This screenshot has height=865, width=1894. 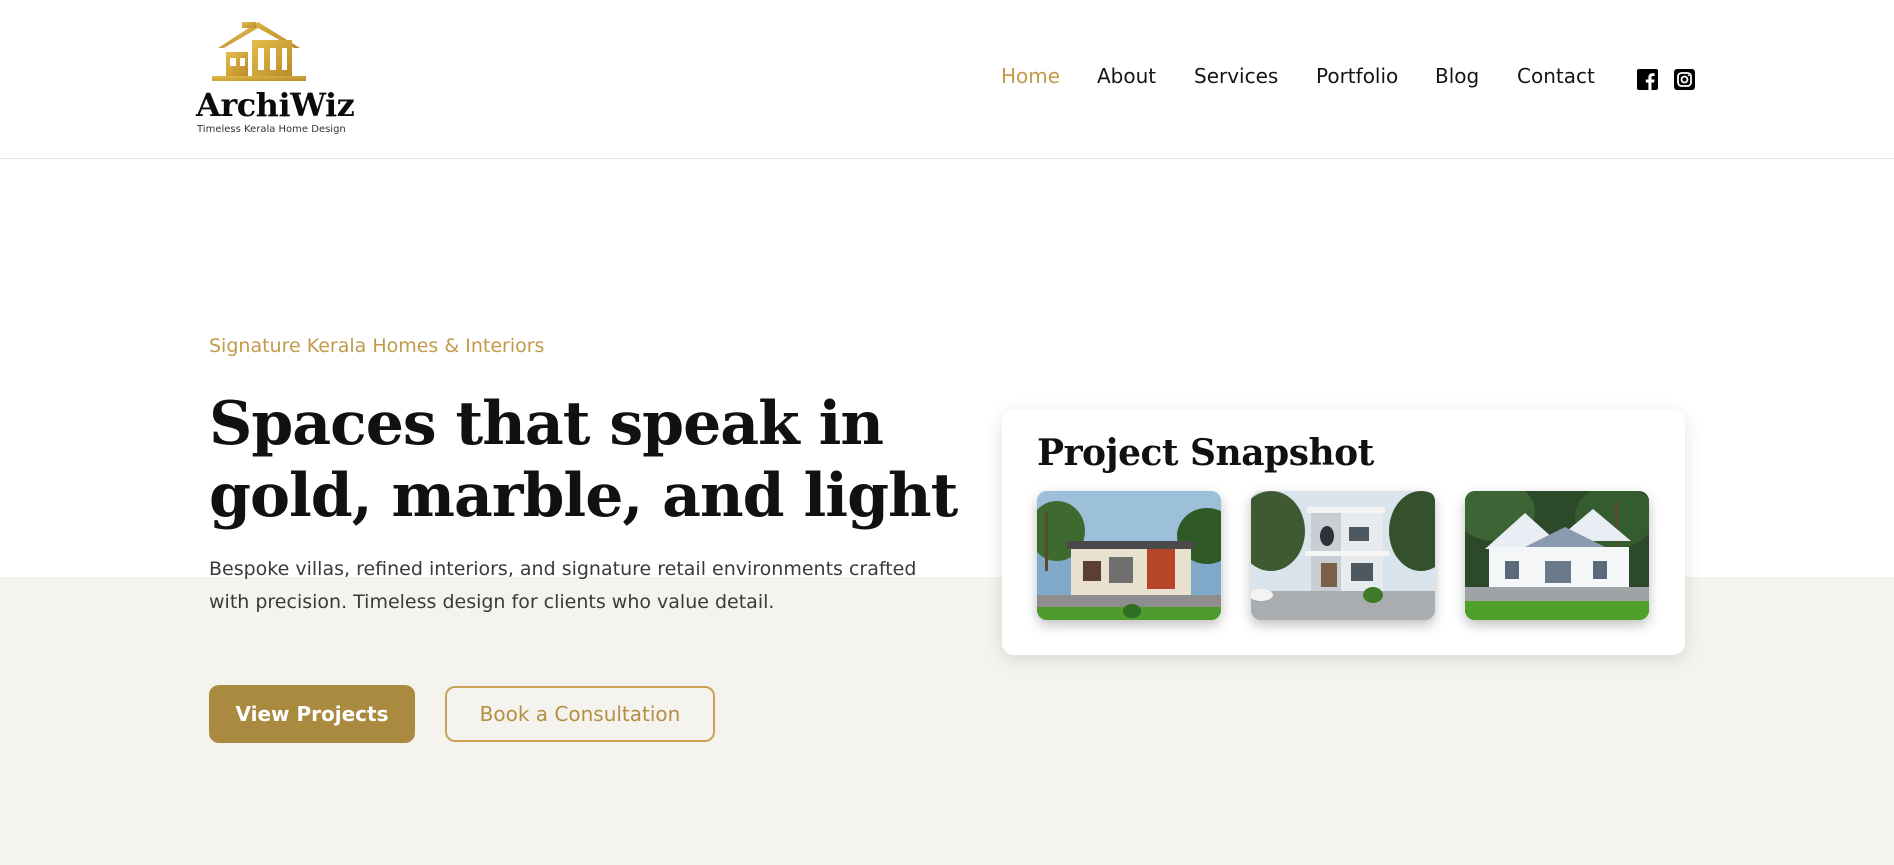 I want to click on hero-eyebrow: Signature Kerala Homes & Interiors, so click(x=377, y=346).